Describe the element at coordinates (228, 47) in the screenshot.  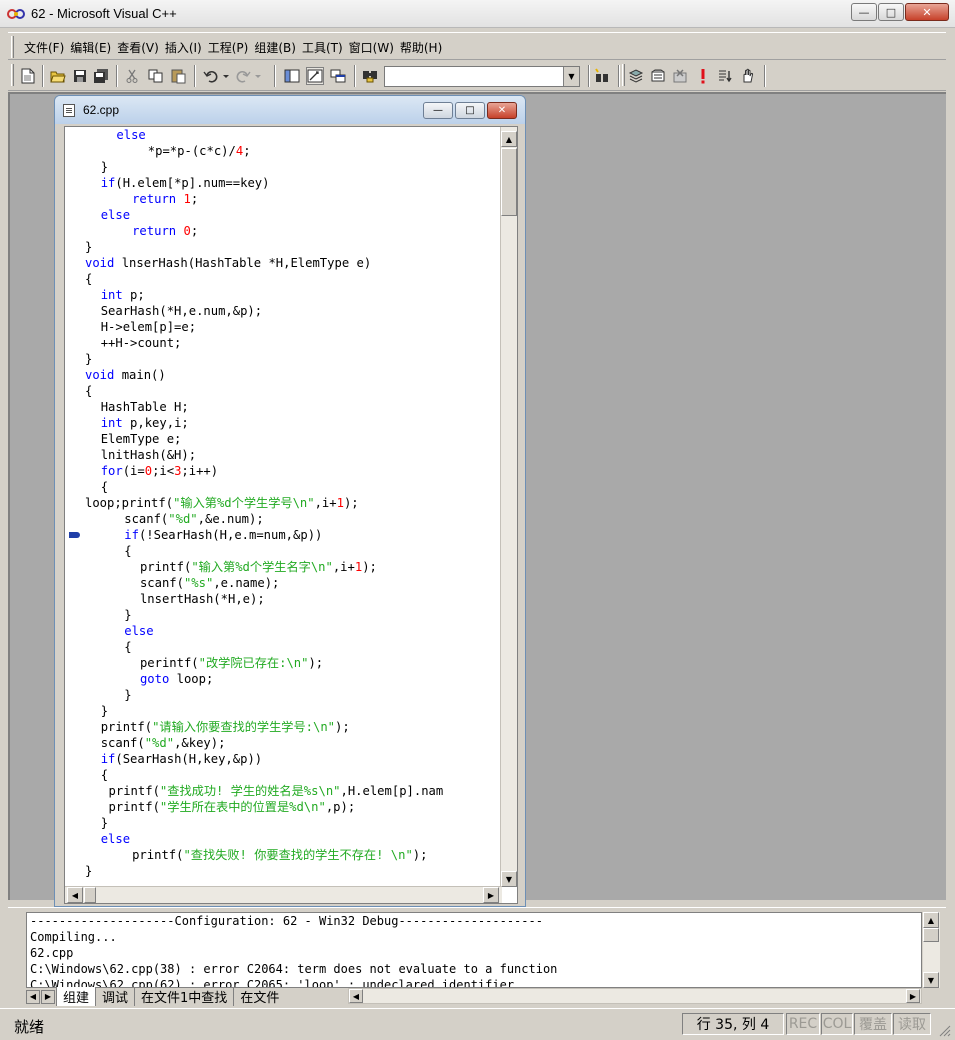
I see `menu-project: 工程(P)` at that location.